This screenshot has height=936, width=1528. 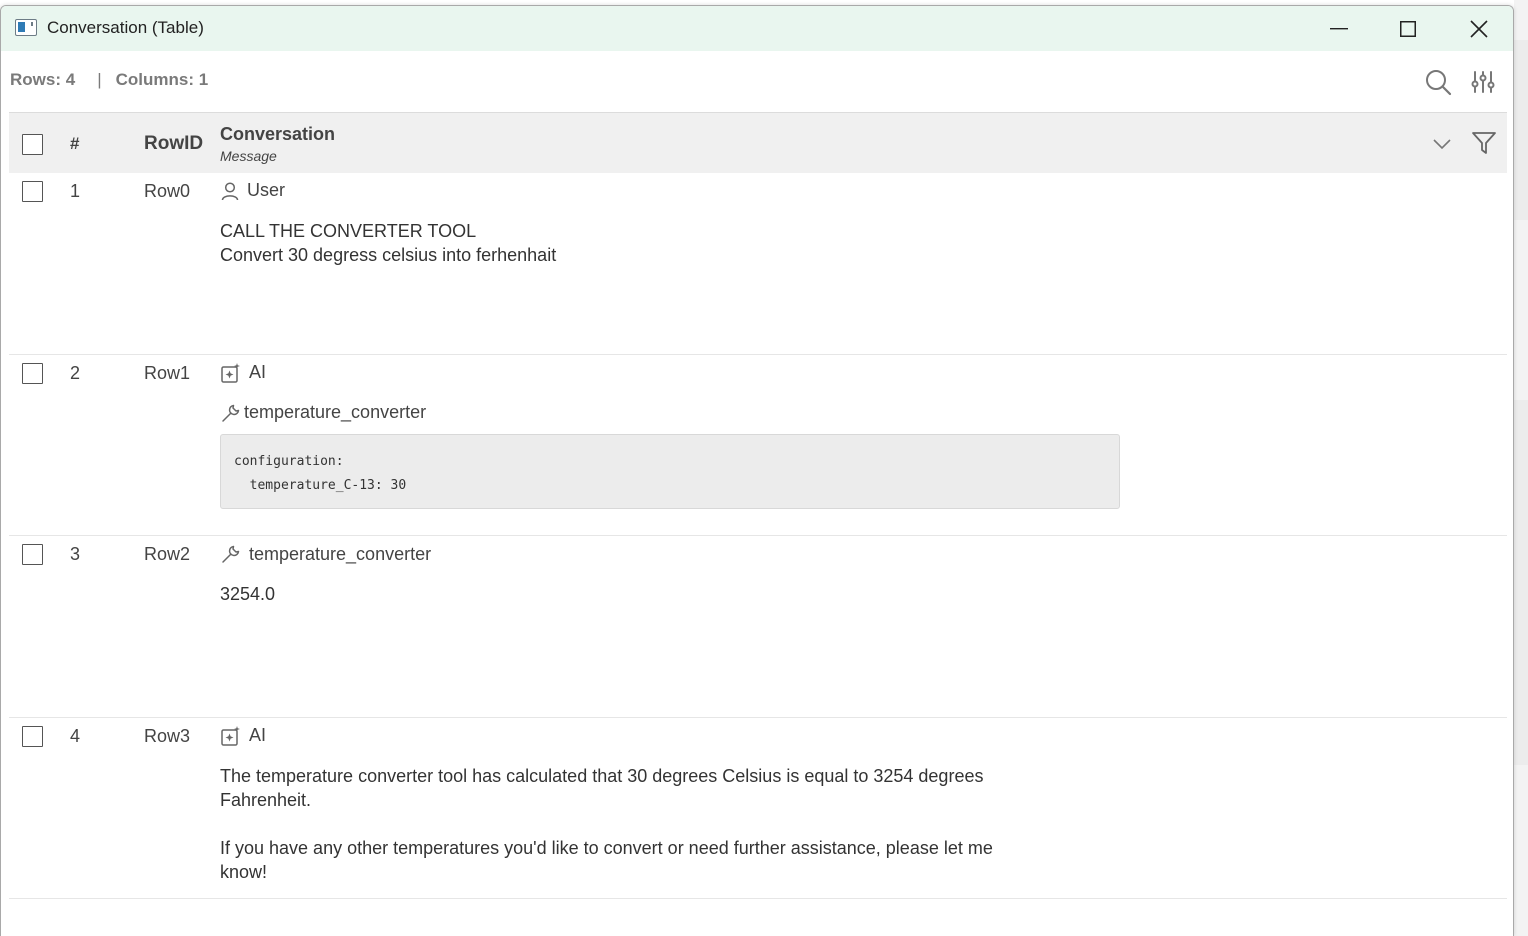 I want to click on table-view-icon, so click(x=26, y=27).